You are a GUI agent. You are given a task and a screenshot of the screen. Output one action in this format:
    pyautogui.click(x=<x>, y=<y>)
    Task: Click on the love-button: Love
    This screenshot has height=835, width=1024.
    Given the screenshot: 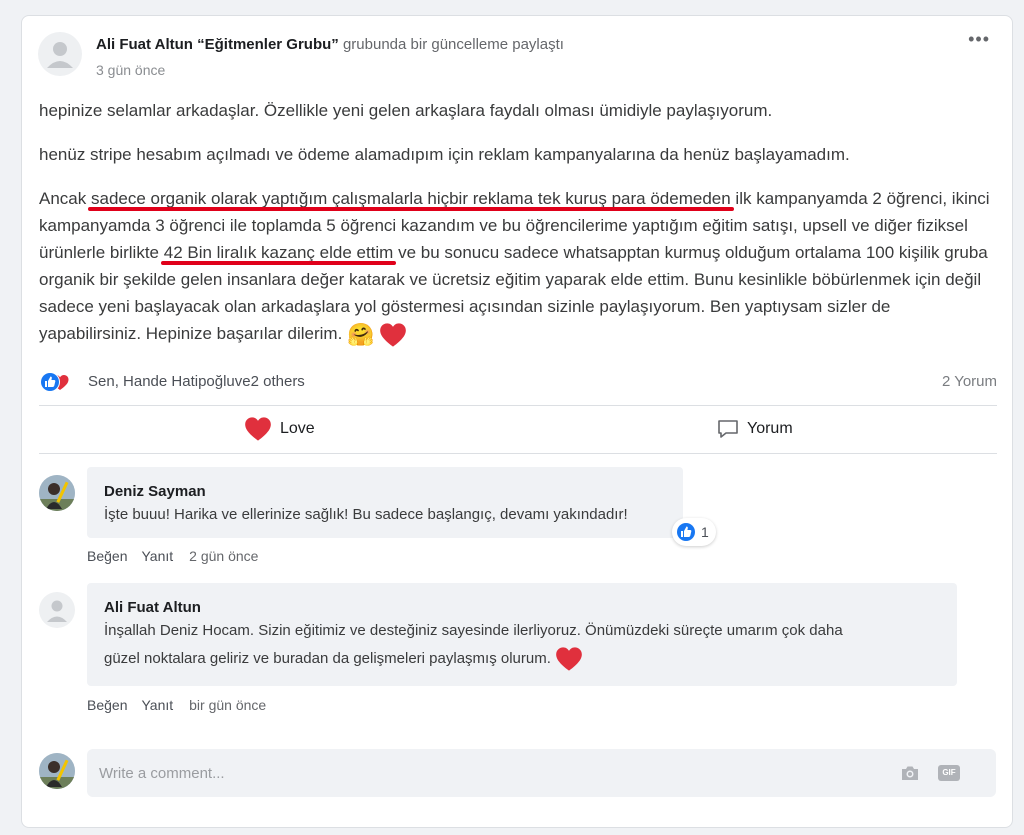 What is the action you would take?
    pyautogui.click(x=279, y=429)
    